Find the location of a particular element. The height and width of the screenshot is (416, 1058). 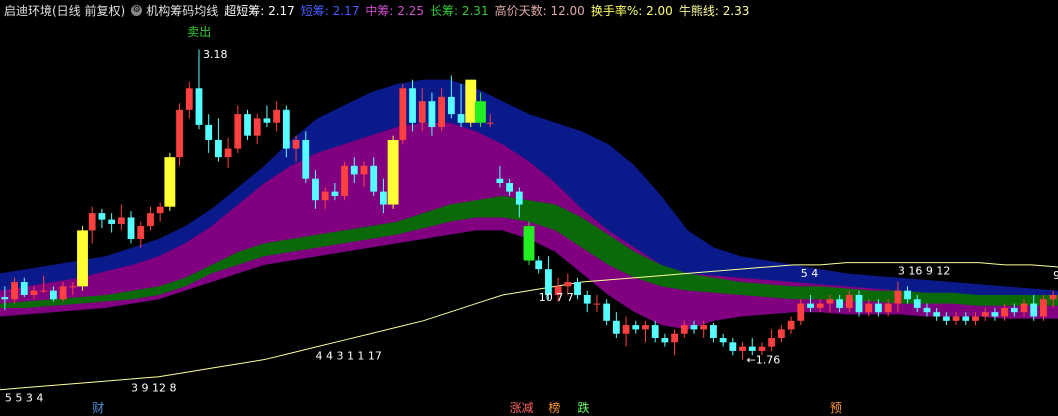

param-label: 牛熊线: is located at coordinates (698, 10).